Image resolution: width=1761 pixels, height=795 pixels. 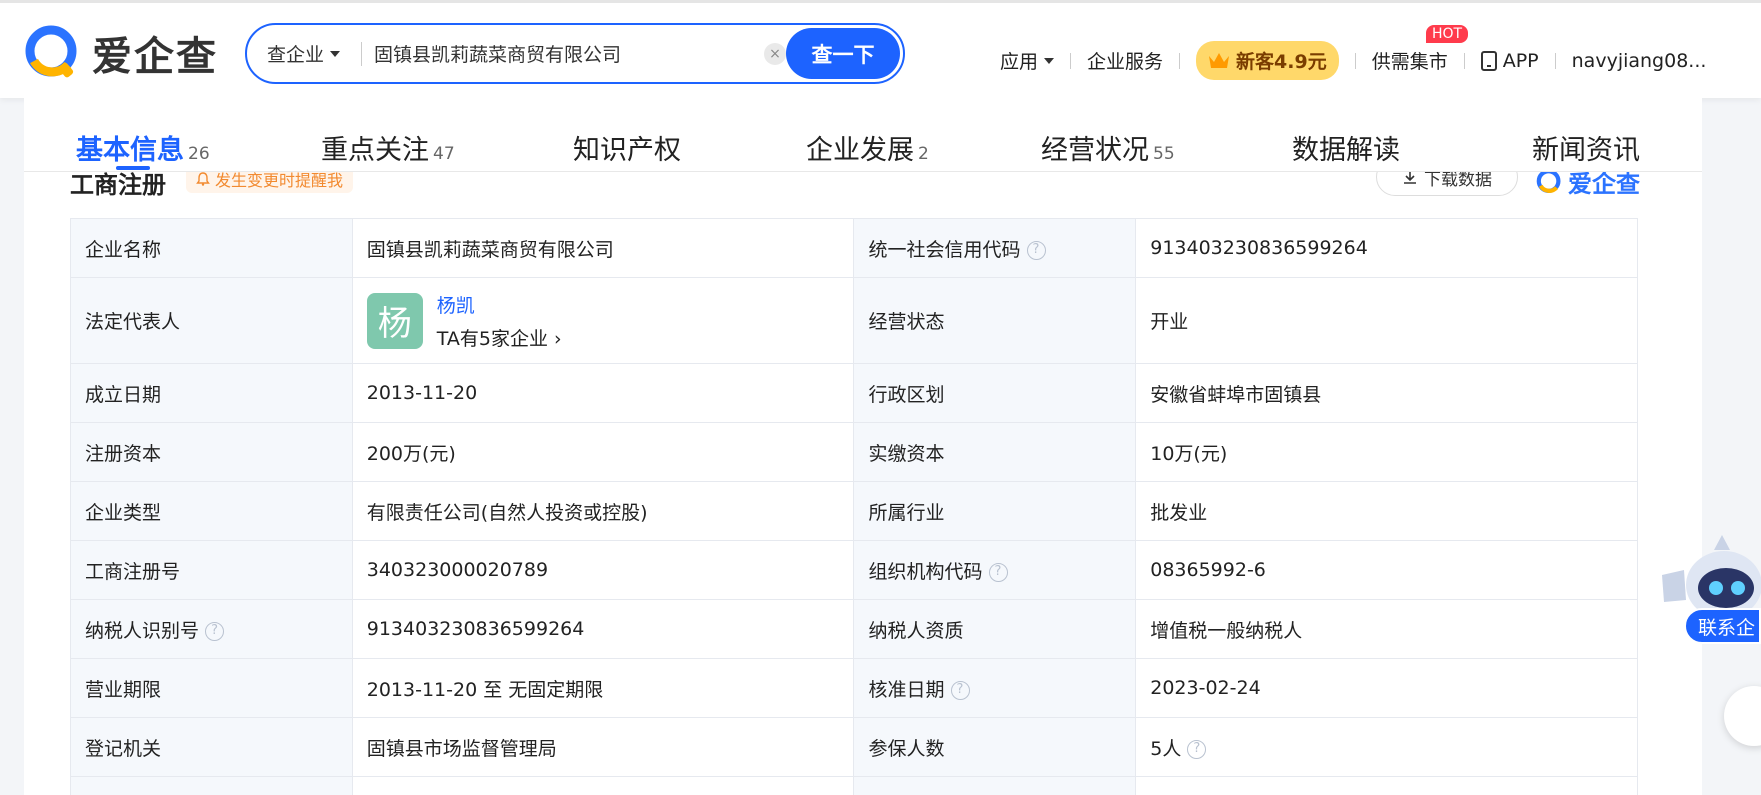 What do you see at coordinates (603, 452) in the screenshot?
I see `field-value: 200万(元)` at bounding box center [603, 452].